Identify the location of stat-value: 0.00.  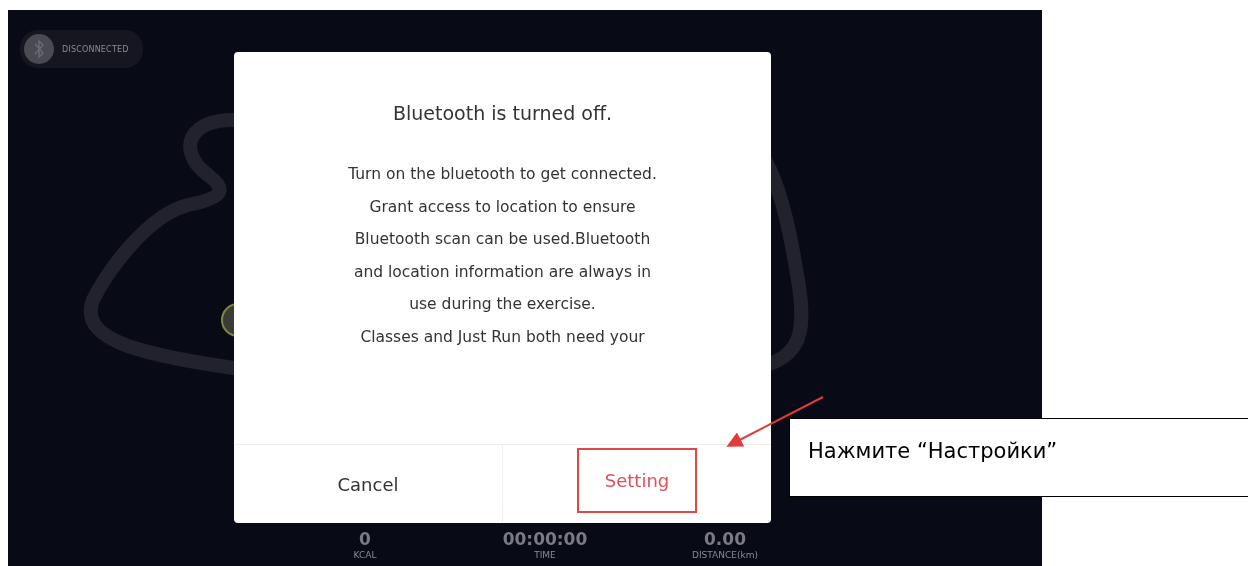
(725, 539).